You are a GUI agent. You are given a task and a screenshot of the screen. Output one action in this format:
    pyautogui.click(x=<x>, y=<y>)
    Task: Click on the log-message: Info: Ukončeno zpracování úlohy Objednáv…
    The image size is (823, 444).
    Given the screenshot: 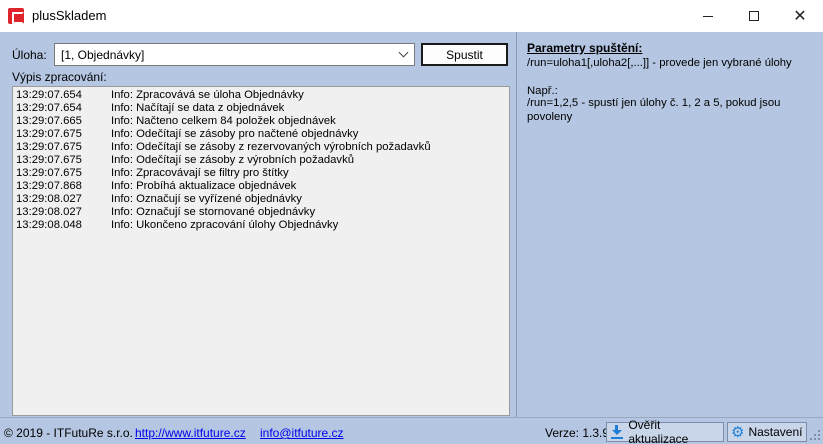 What is the action you would take?
    pyautogui.click(x=225, y=225)
    